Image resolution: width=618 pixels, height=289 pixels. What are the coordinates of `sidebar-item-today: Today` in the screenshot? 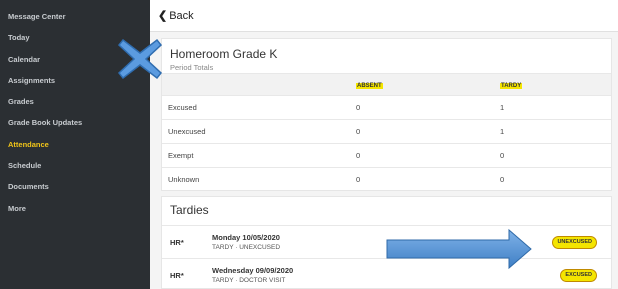 It's located at (75, 37).